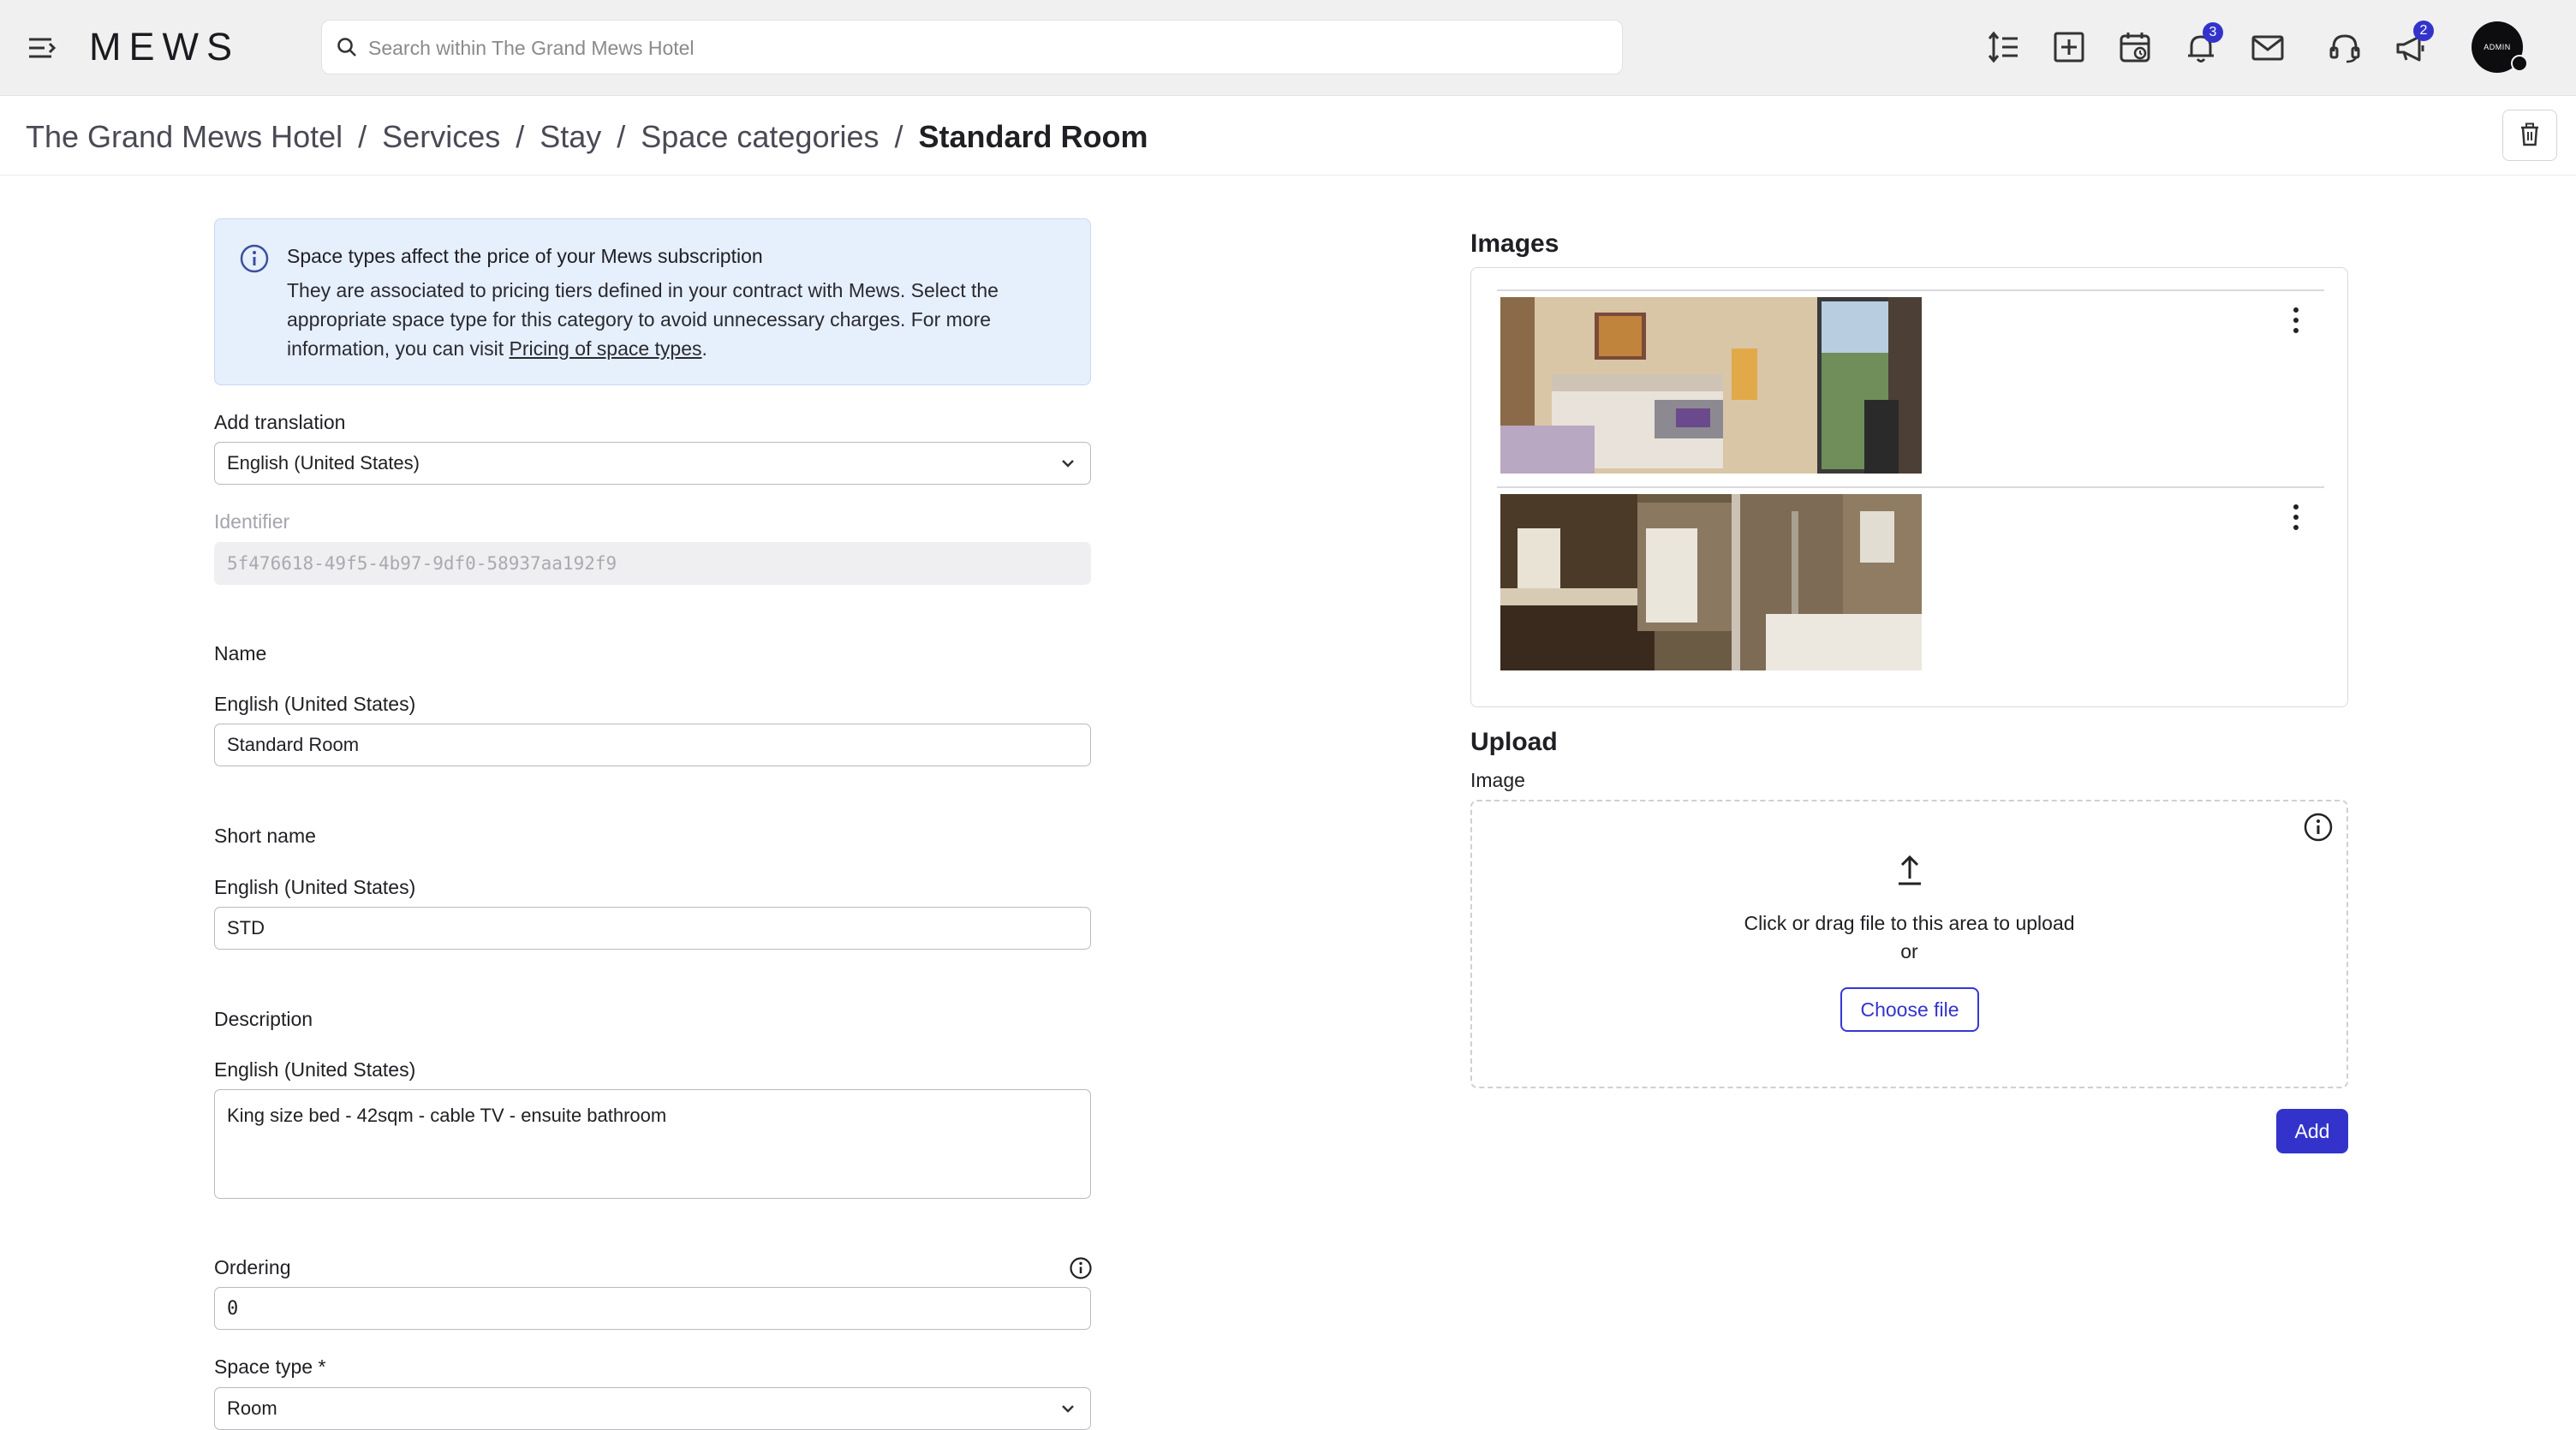 The image size is (2576, 1430). I want to click on breadcrumb-services: Services, so click(441, 137).